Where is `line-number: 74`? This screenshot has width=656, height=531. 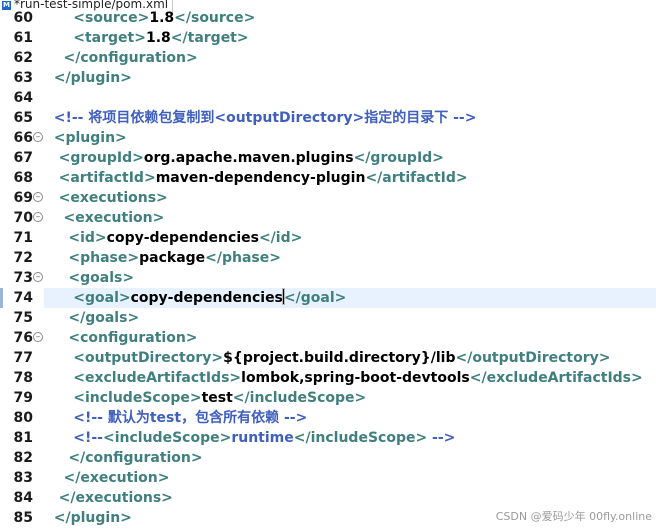 line-number: 74 is located at coordinates (23, 298).